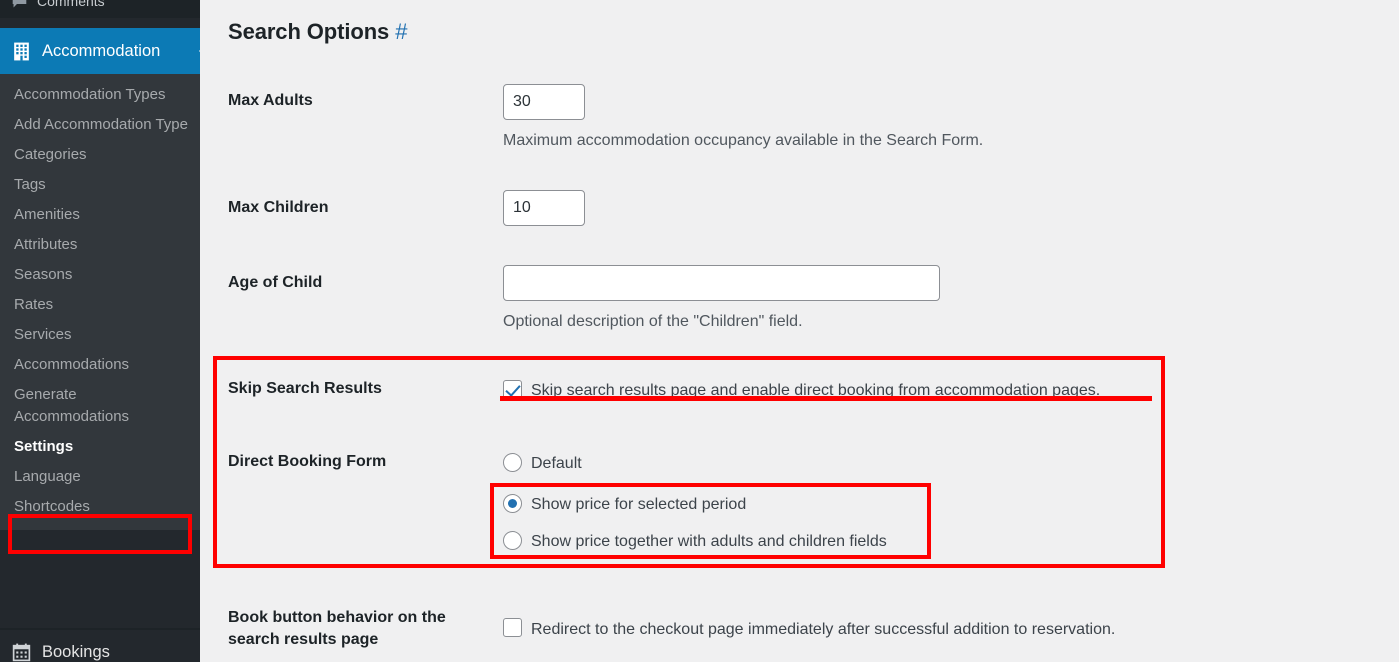 The image size is (1399, 662). What do you see at coordinates (100, 507) in the screenshot?
I see `sidebar-item-shortcodes: Shortcodes` at bounding box center [100, 507].